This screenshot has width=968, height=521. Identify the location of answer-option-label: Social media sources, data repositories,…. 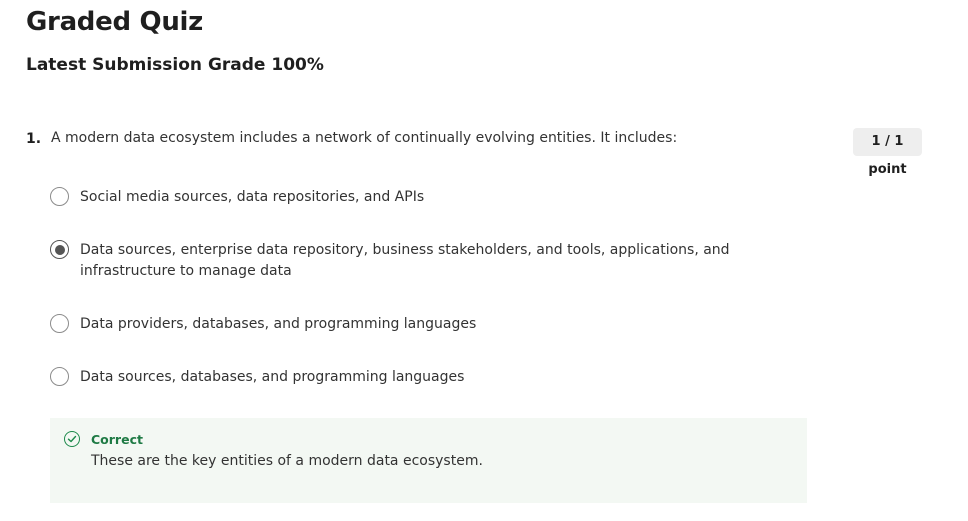
(252, 197).